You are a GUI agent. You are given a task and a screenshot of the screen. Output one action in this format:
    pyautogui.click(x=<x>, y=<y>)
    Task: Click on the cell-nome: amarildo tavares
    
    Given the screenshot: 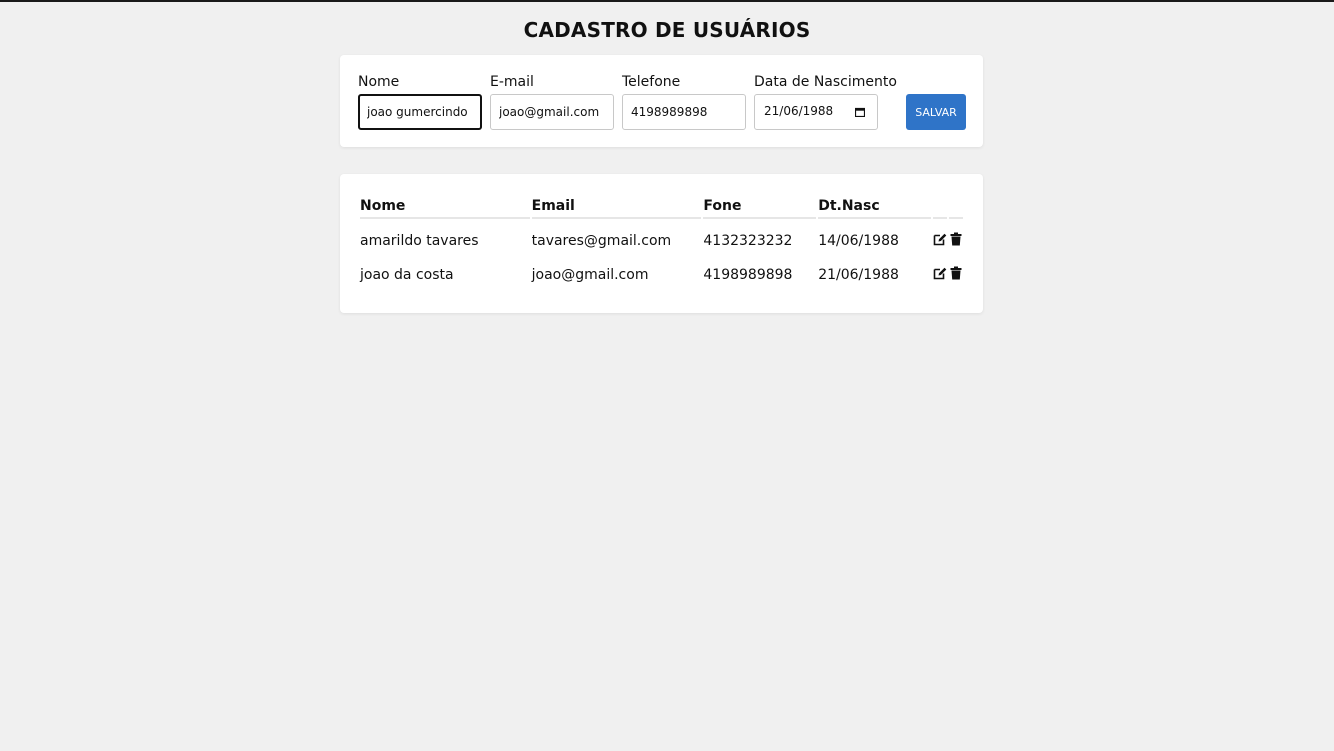 What is the action you would take?
    pyautogui.click(x=419, y=241)
    